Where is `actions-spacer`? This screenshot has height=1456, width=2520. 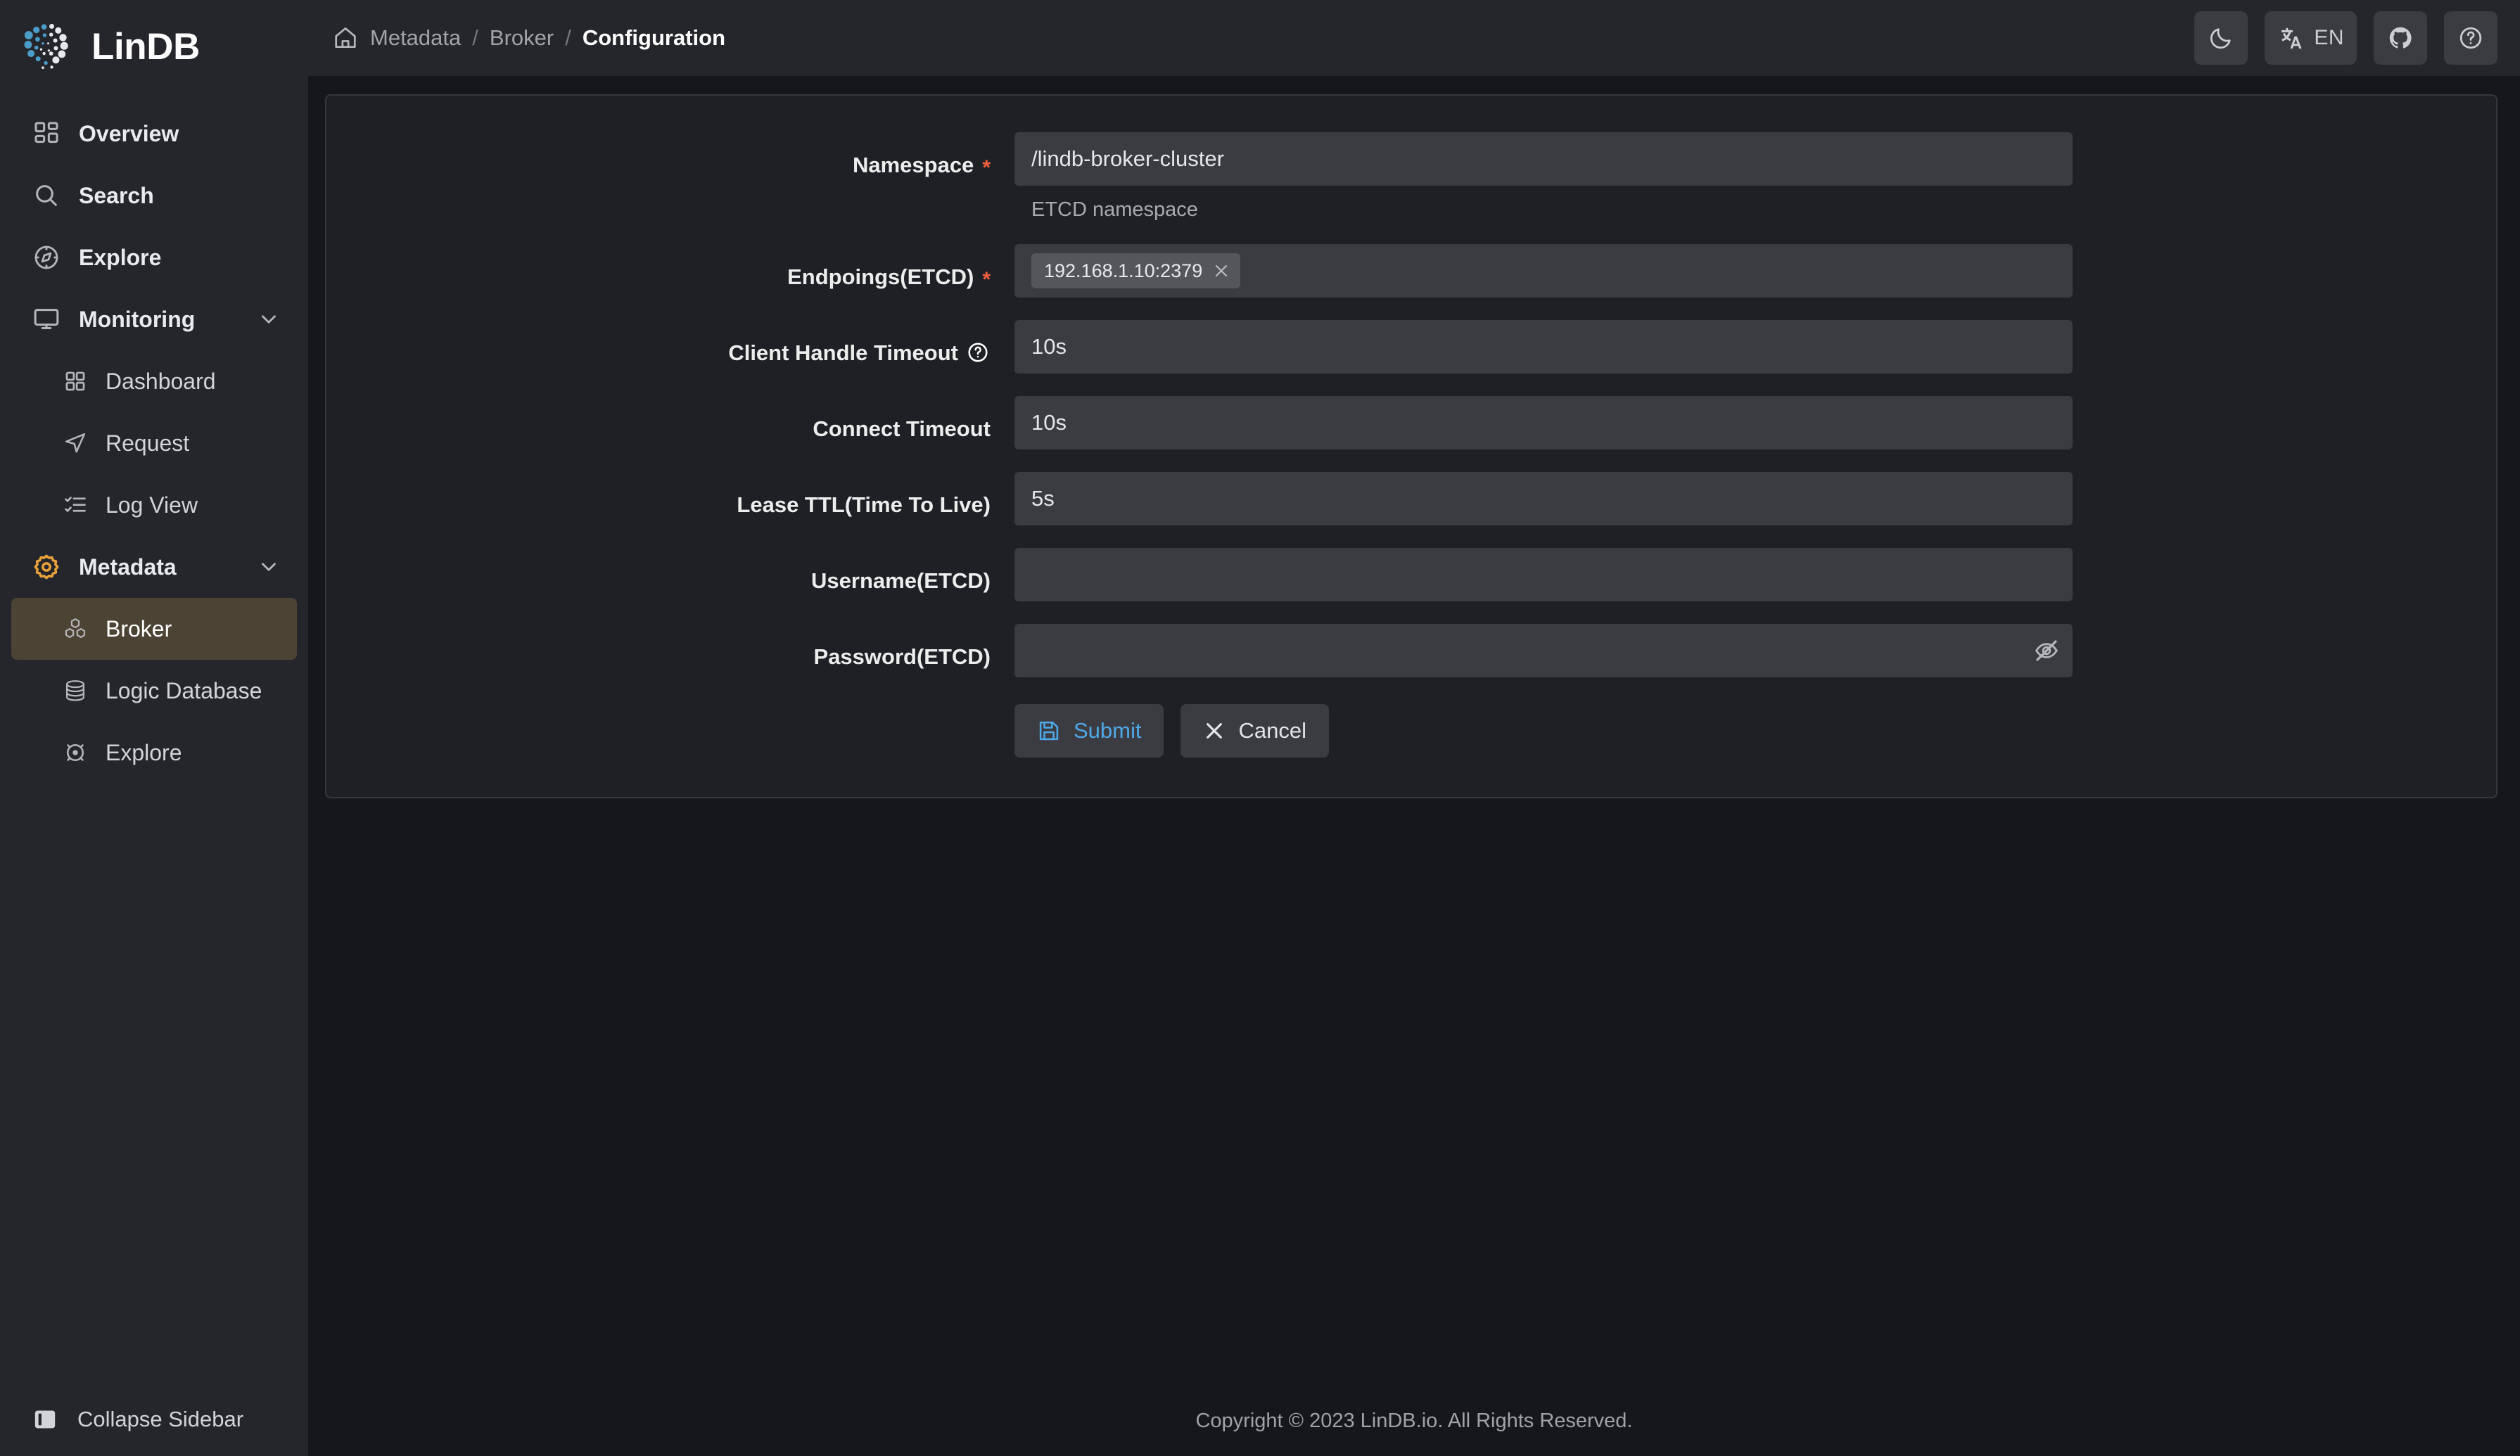
actions-spacer is located at coordinates (670, 726).